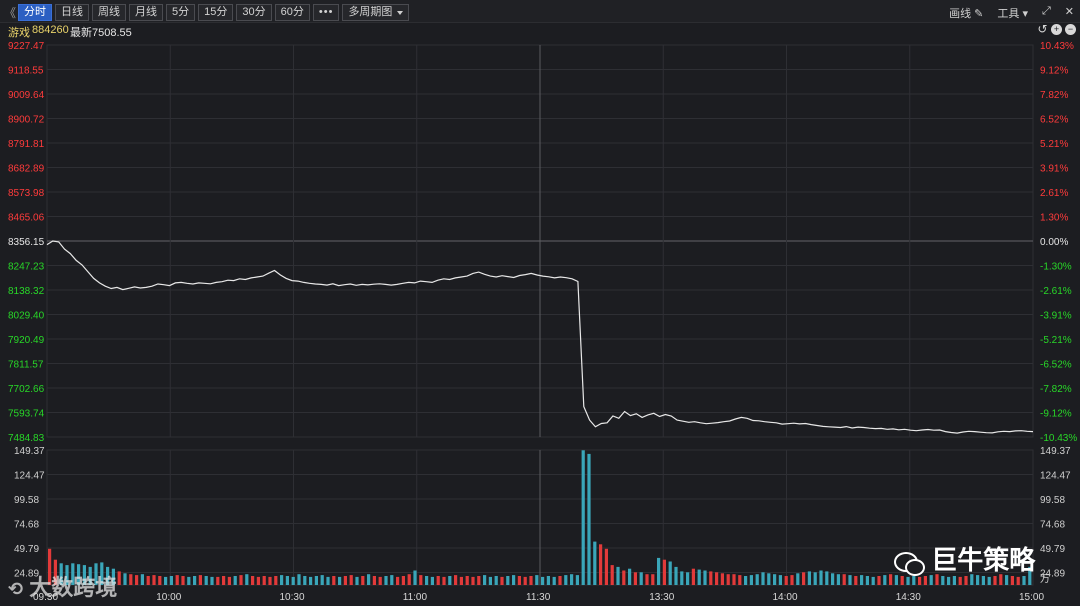 The height and width of the screenshot is (606, 1080). I want to click on pct-tick-label: -10.43%, so click(1058, 438).